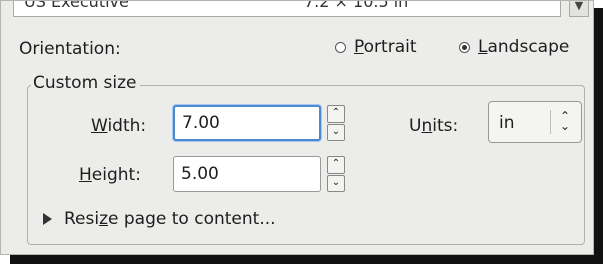 This screenshot has height=264, width=603. Describe the element at coordinates (85, 83) in the screenshot. I see `custom-size-title: Custom size` at that location.